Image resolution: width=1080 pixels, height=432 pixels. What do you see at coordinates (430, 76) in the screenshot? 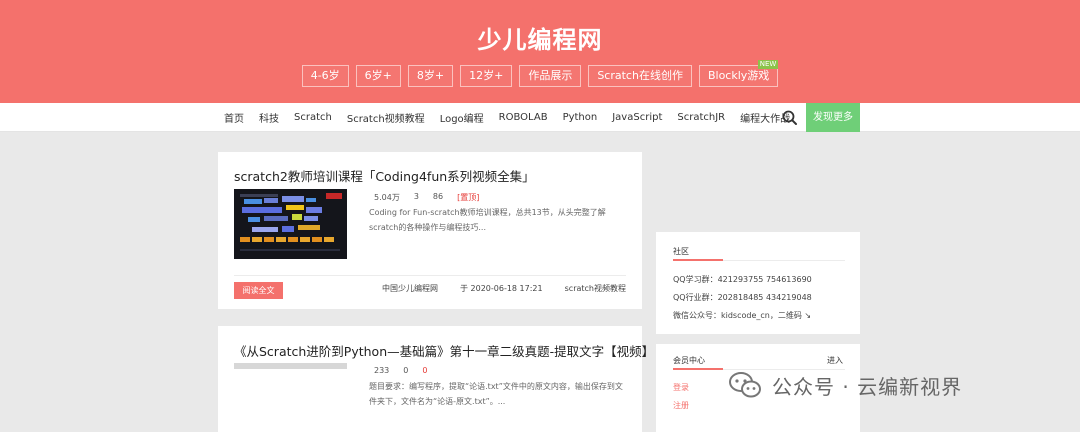
I see `category-button-8plus: 8岁+` at bounding box center [430, 76].